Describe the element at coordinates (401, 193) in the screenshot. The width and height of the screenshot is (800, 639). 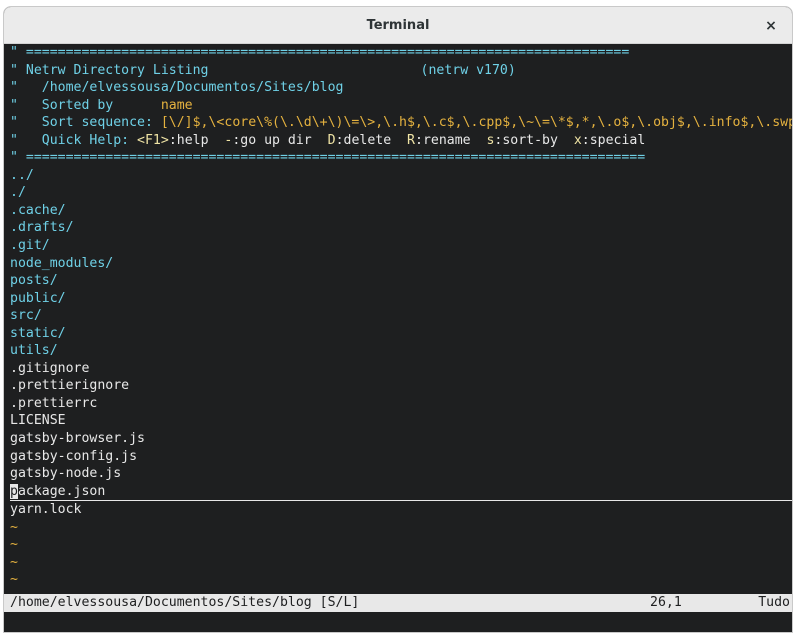
I see `dir-entry: ./` at that location.